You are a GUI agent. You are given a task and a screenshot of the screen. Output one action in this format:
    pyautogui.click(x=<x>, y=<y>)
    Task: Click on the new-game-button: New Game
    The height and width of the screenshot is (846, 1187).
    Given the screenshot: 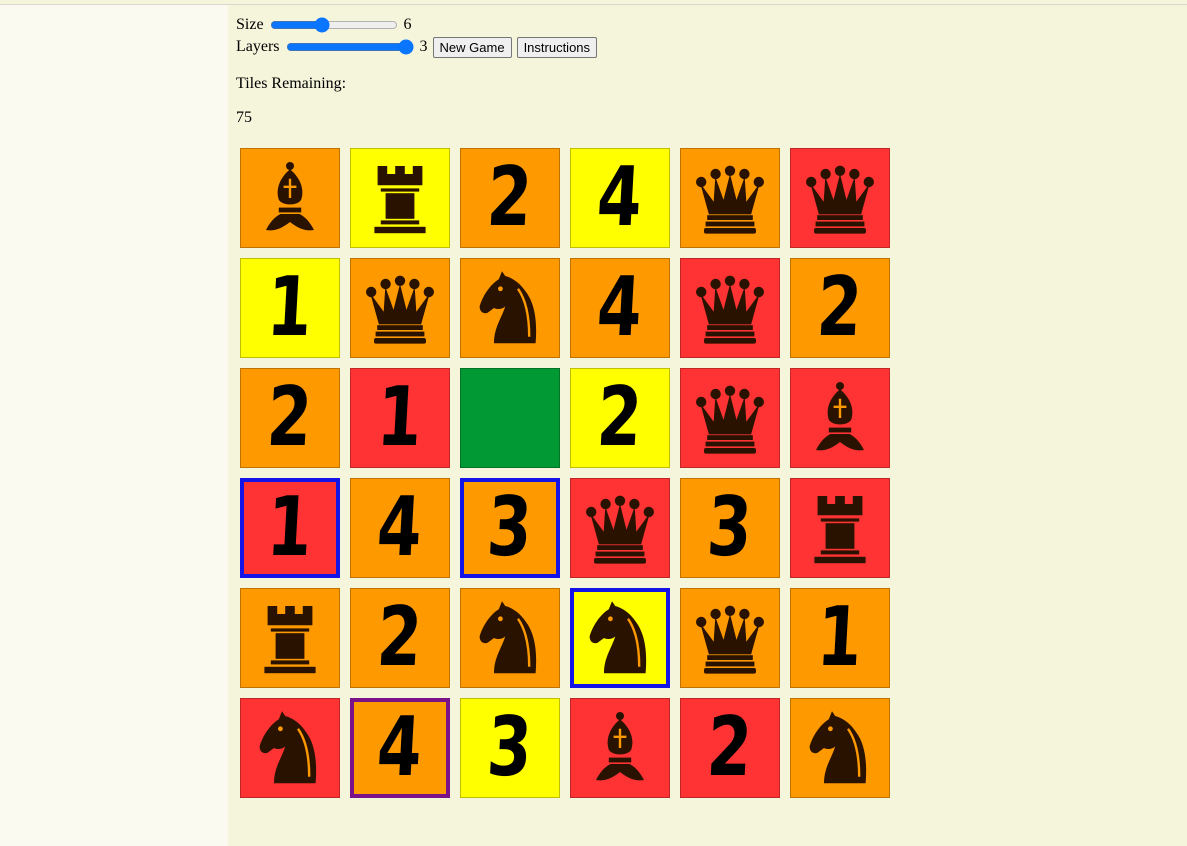 What is the action you would take?
    pyautogui.click(x=472, y=47)
    